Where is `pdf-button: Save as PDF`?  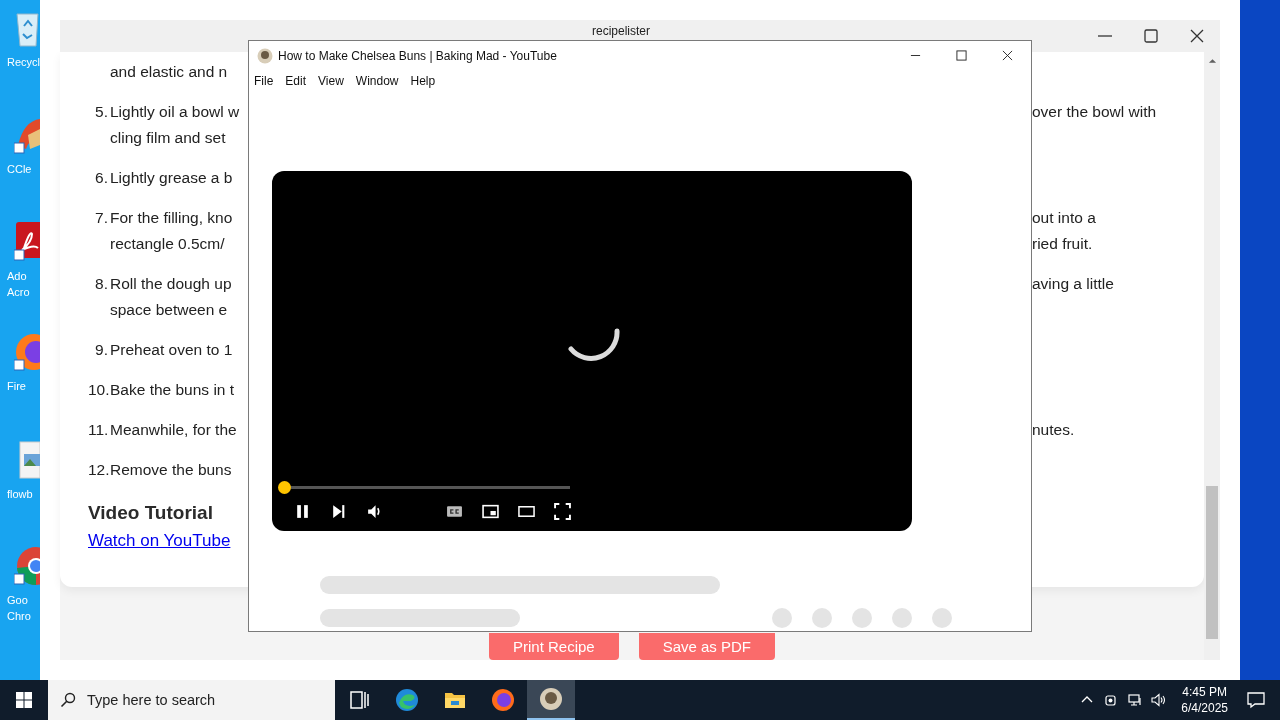
pdf-button: Save as PDF is located at coordinates (707, 646).